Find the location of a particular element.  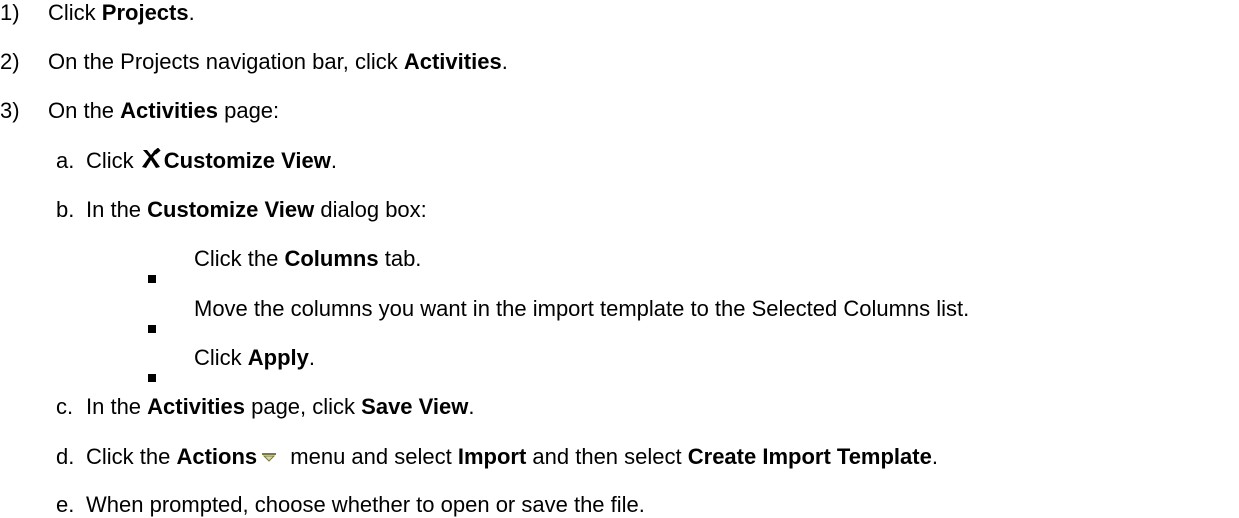

bullet-text-end: tab. is located at coordinates (400, 258).